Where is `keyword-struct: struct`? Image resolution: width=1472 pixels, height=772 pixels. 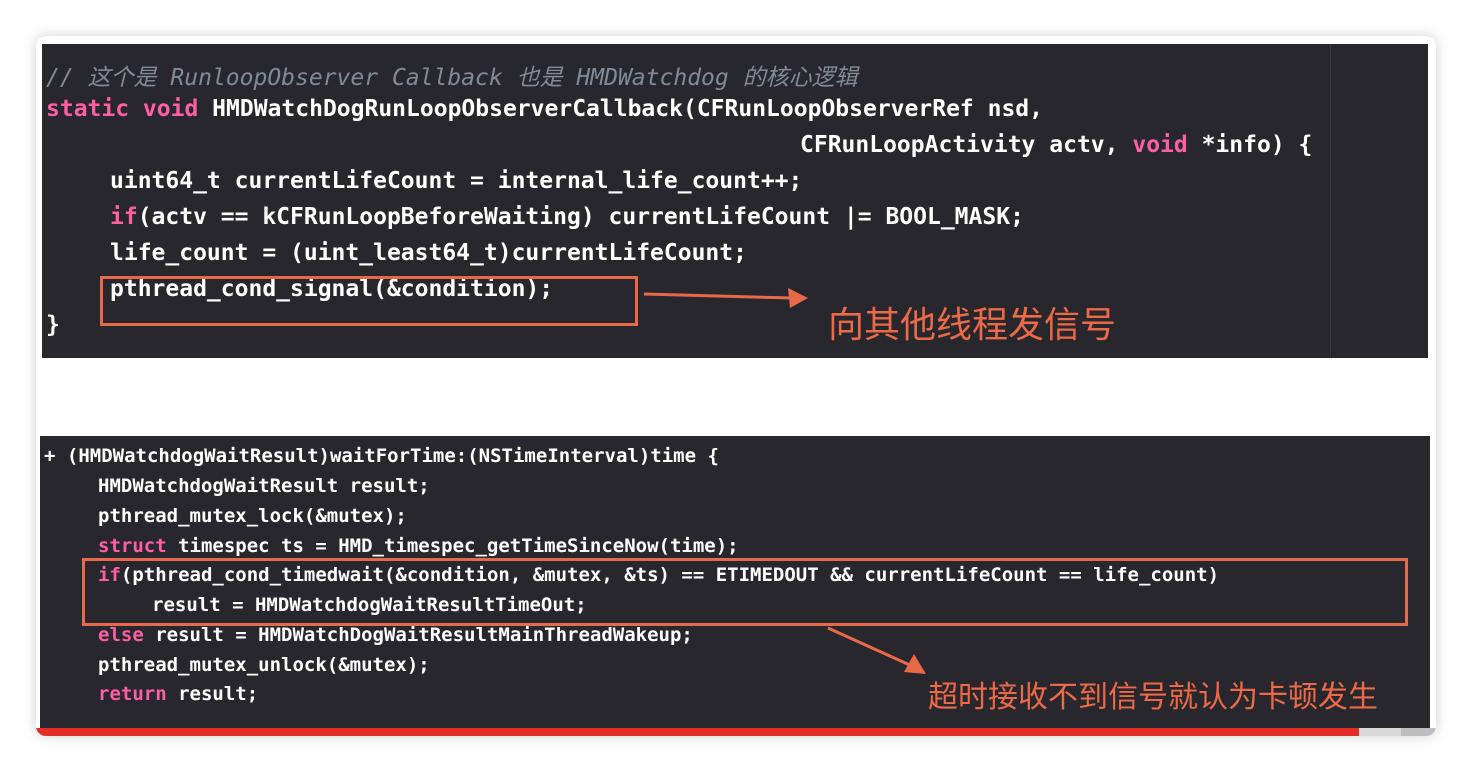
keyword-struct: struct is located at coordinates (132, 546).